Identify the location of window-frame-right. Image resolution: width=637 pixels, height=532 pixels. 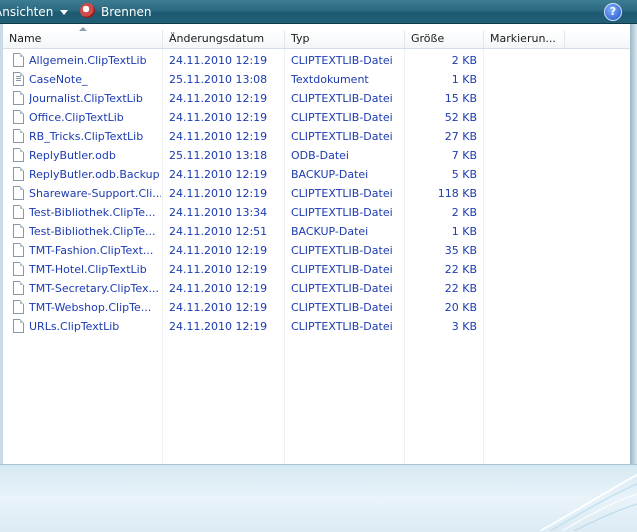
(633, 244).